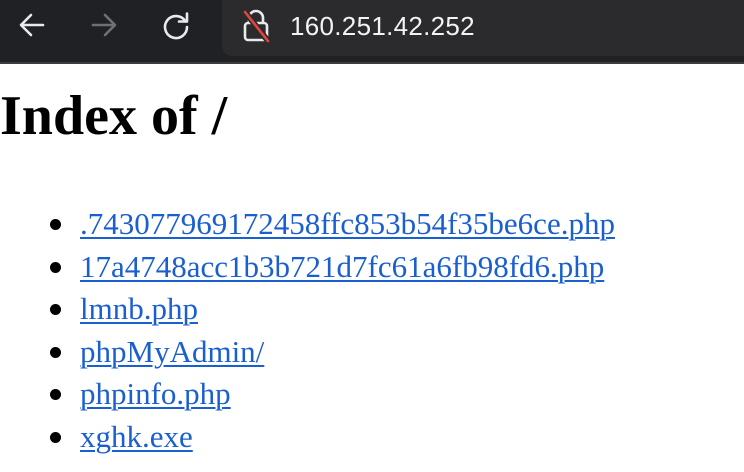  What do you see at coordinates (256, 26) in the screenshot?
I see `not-secure-lock-icon` at bounding box center [256, 26].